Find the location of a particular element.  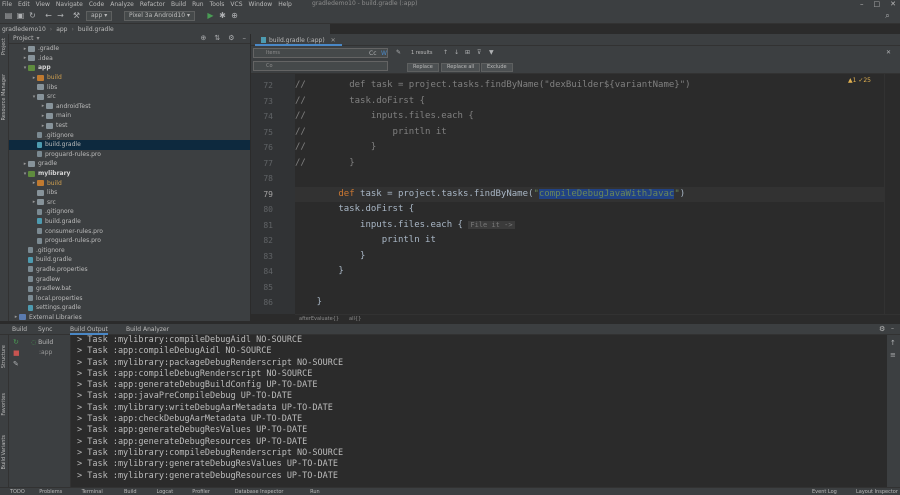

menu-item-code: Code is located at coordinates (96, 4).